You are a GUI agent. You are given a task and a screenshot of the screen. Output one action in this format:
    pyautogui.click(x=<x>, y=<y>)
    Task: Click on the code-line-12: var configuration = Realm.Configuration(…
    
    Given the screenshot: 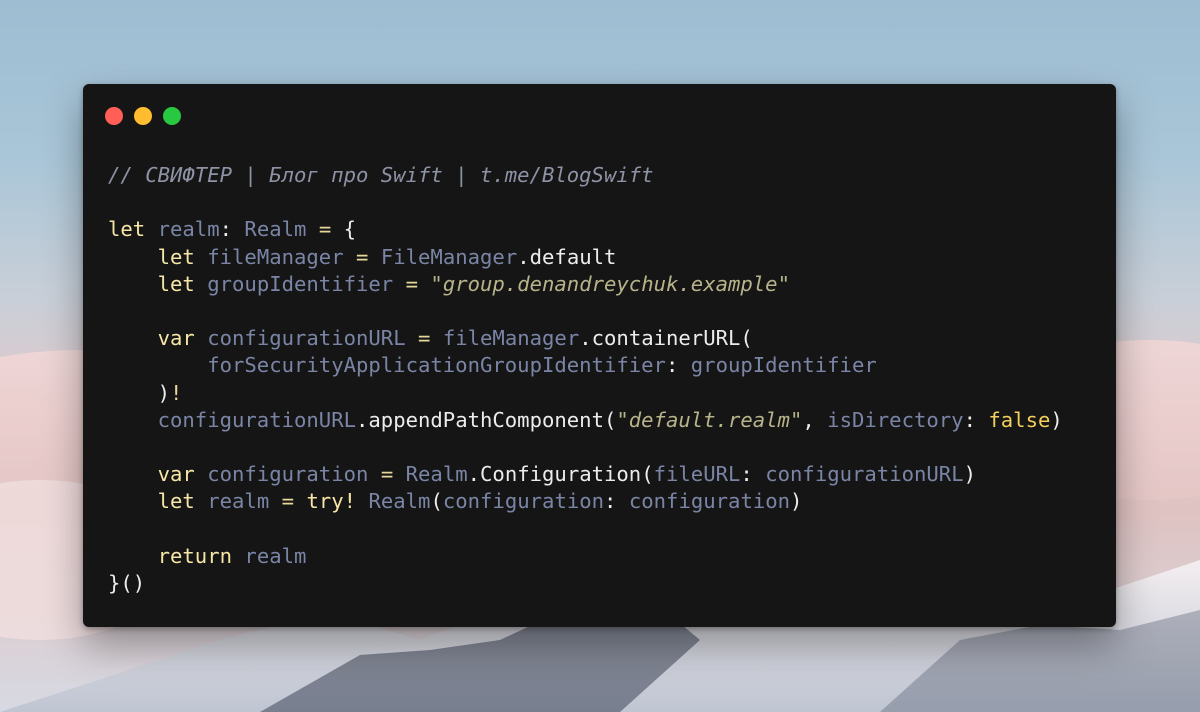 What is the action you would take?
    pyautogui.click(x=567, y=474)
    